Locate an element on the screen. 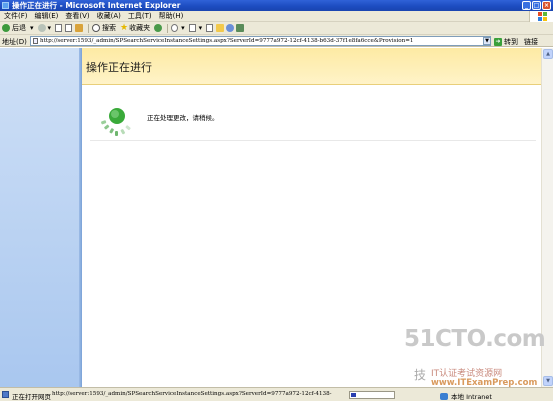 Image resolution: width=553 pixels, height=401 pixels. forward-arrow-icon is located at coordinates (41, 28).